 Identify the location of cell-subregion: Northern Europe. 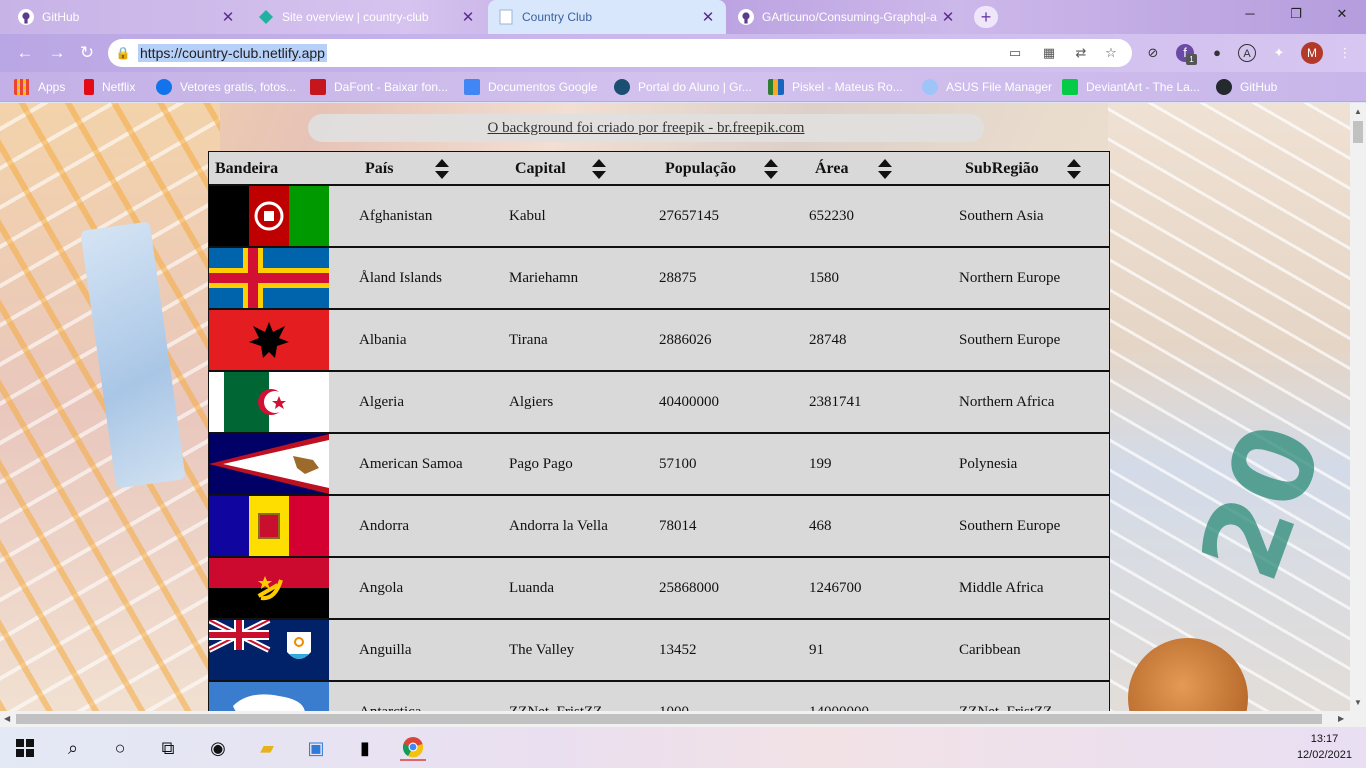
(1010, 278).